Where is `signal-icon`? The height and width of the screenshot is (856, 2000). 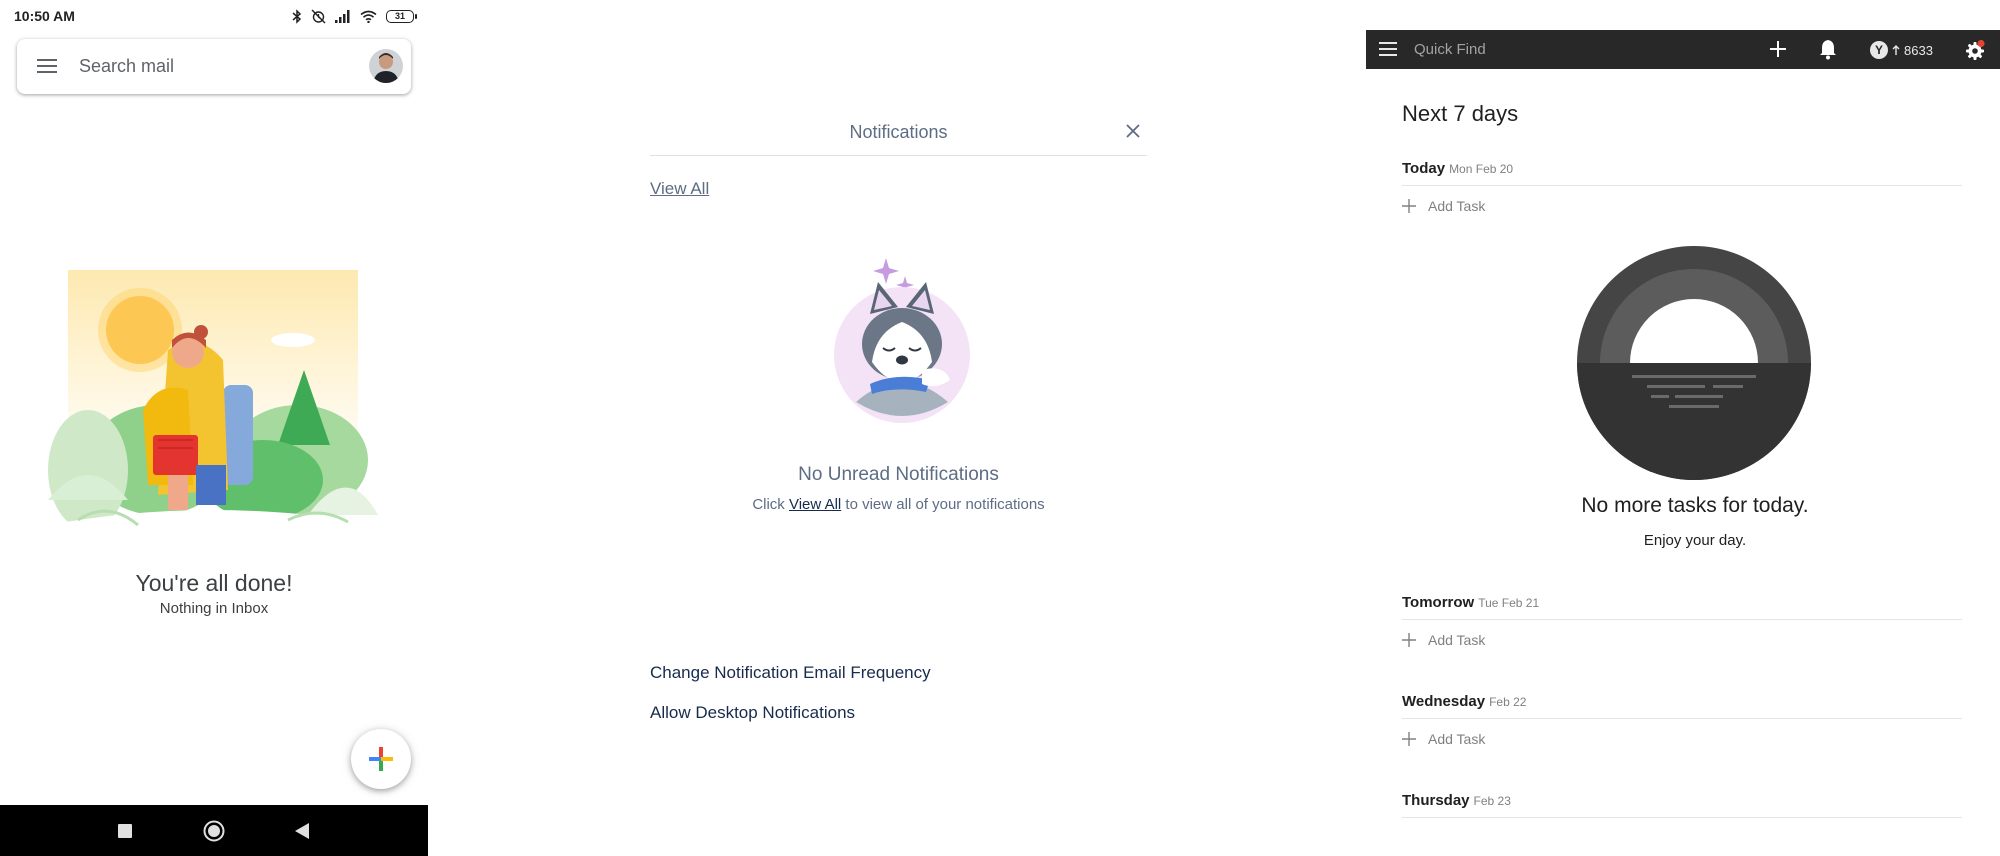 signal-icon is located at coordinates (342, 16).